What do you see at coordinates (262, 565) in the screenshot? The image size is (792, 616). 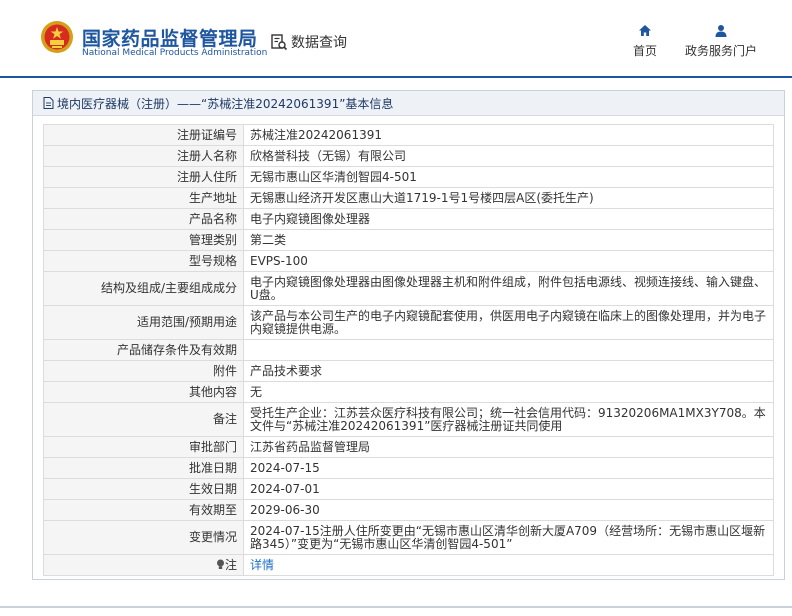 I see `details-link: 详情` at bounding box center [262, 565].